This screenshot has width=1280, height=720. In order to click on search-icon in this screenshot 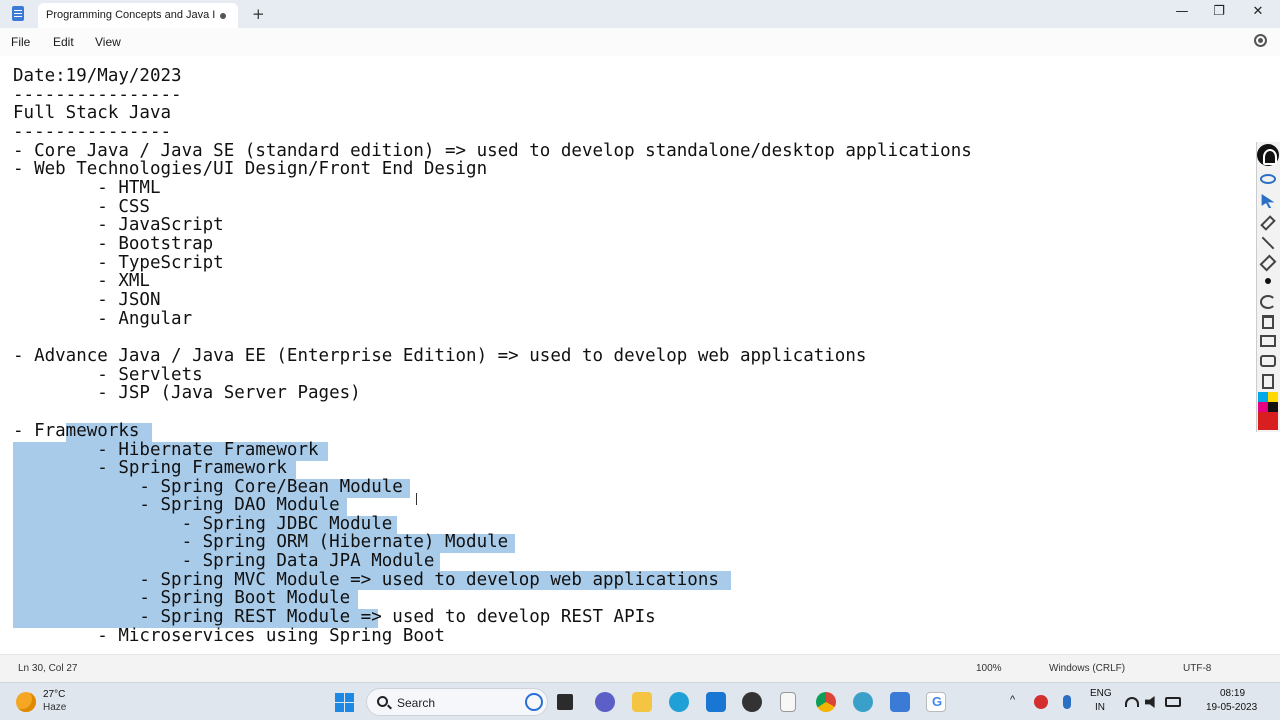, I will do `click(382, 701)`.